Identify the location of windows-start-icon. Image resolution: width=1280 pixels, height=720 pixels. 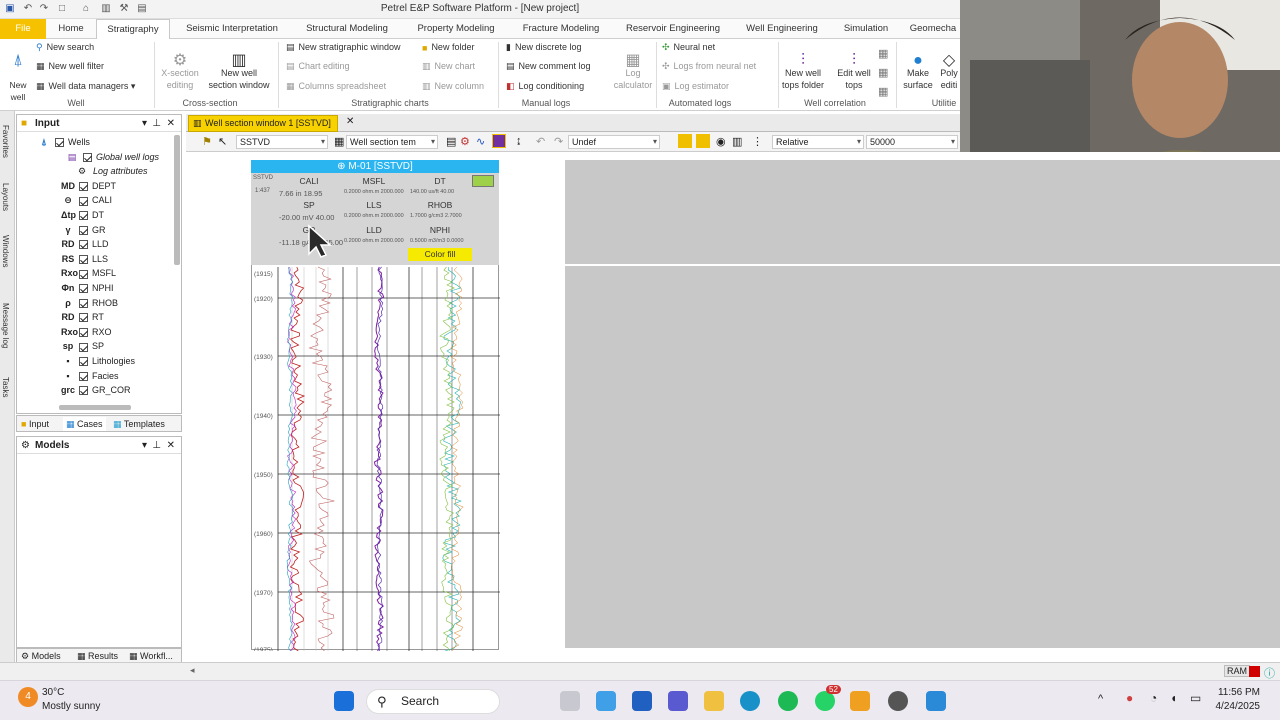
(344, 701).